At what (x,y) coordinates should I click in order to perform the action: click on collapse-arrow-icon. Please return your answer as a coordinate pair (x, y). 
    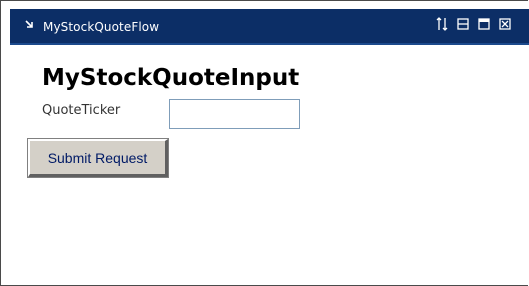
    Looking at the image, I should click on (30, 25).